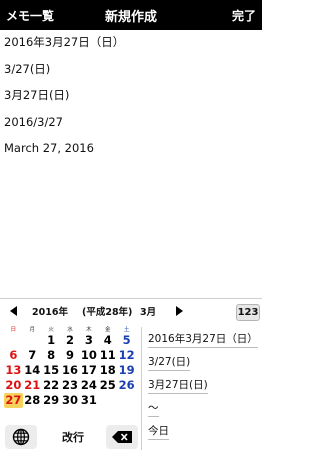  Describe the element at coordinates (70, 400) in the screenshot. I see `calendar-day: 30` at that location.